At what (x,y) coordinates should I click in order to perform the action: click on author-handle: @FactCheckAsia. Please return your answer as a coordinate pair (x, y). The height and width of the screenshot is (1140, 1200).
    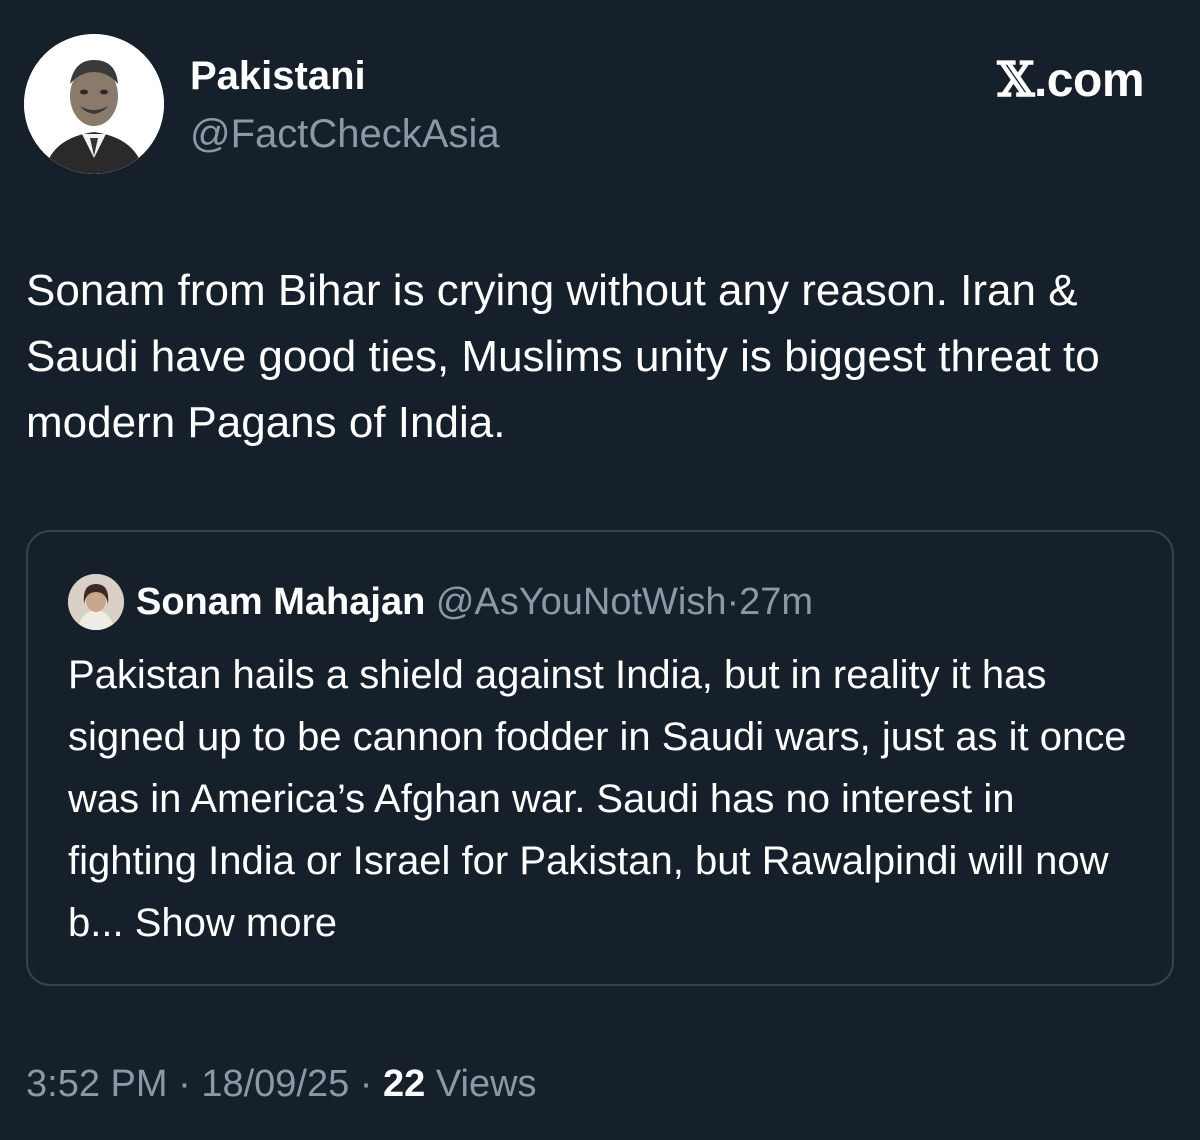
    Looking at the image, I should click on (345, 134).